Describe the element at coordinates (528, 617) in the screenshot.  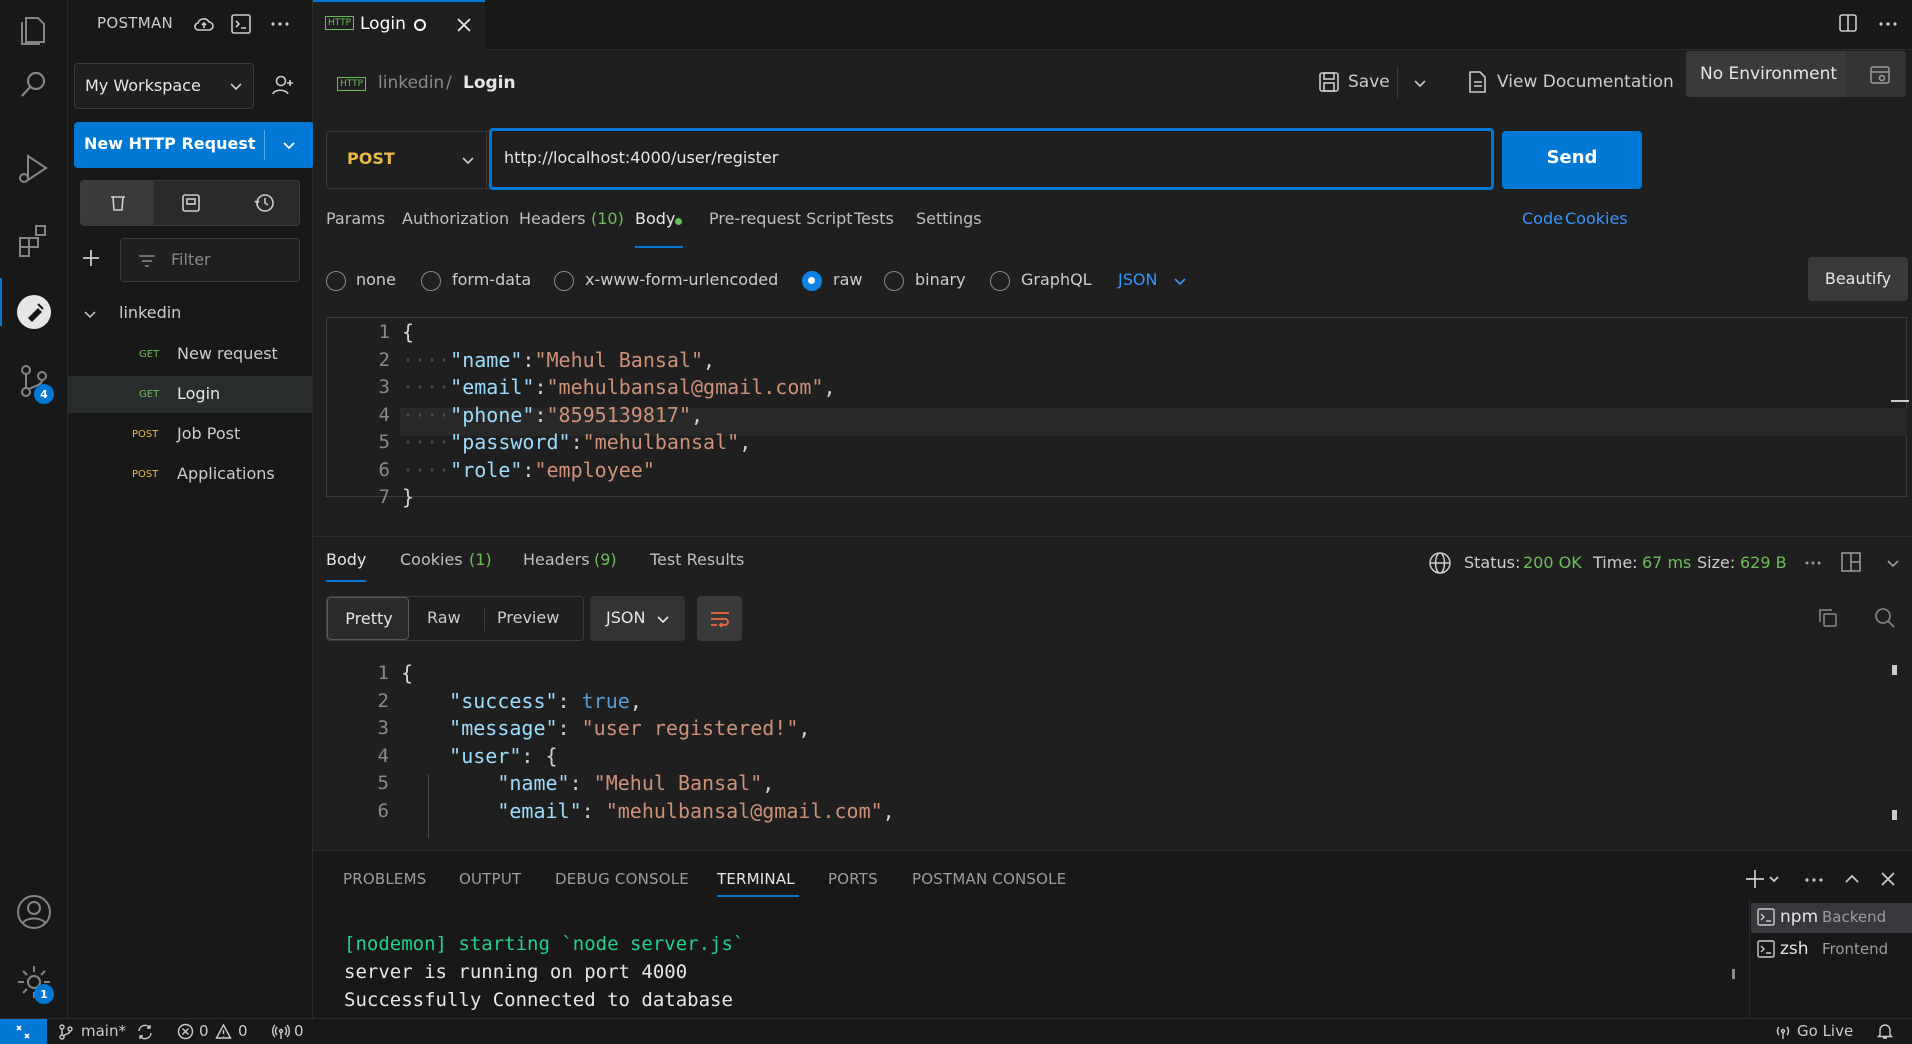
I see `view-mode-preview: Preview` at that location.